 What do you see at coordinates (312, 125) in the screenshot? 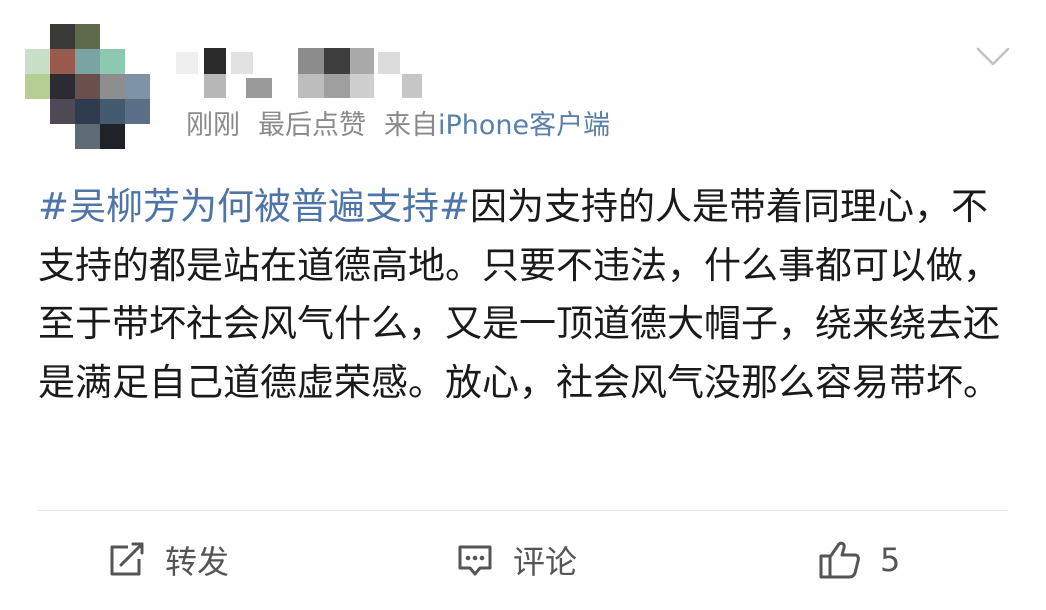
I see `post-activity: 最后点赞` at bounding box center [312, 125].